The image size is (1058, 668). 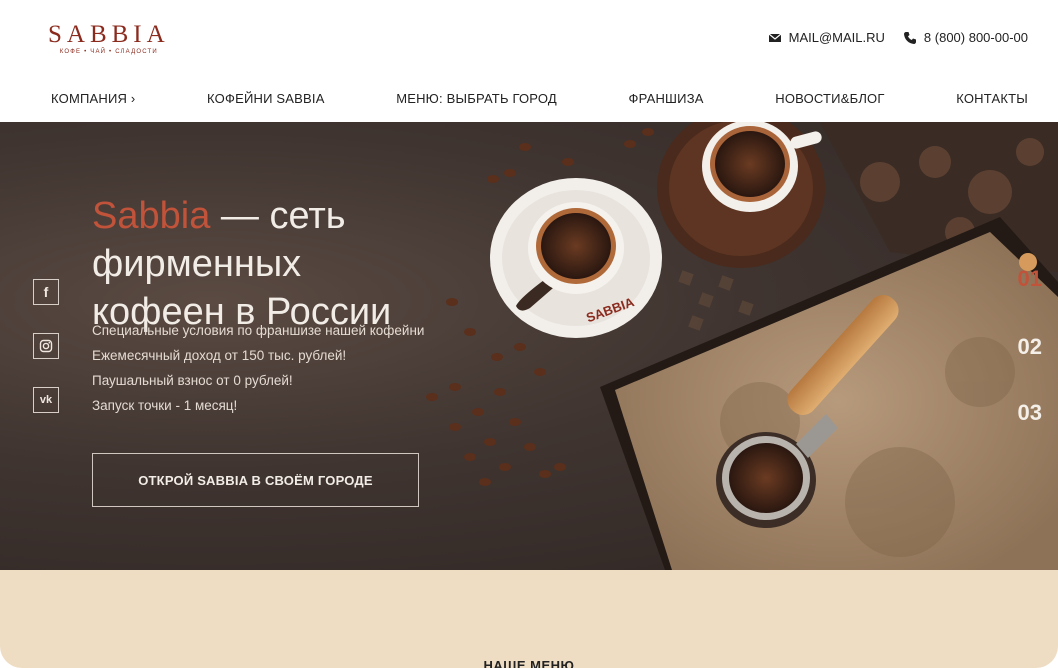 I want to click on facebook-link: f, so click(x=46, y=292).